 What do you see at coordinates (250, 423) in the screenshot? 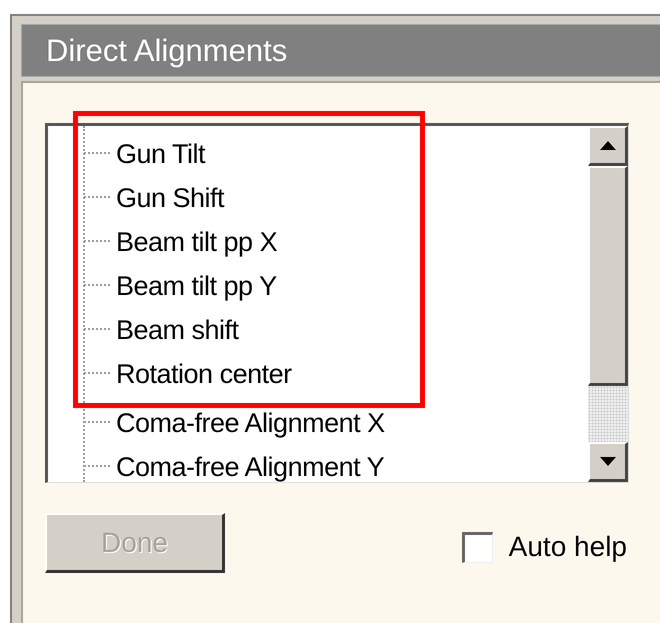
I see `tree-item: Coma-free Alignment X` at bounding box center [250, 423].